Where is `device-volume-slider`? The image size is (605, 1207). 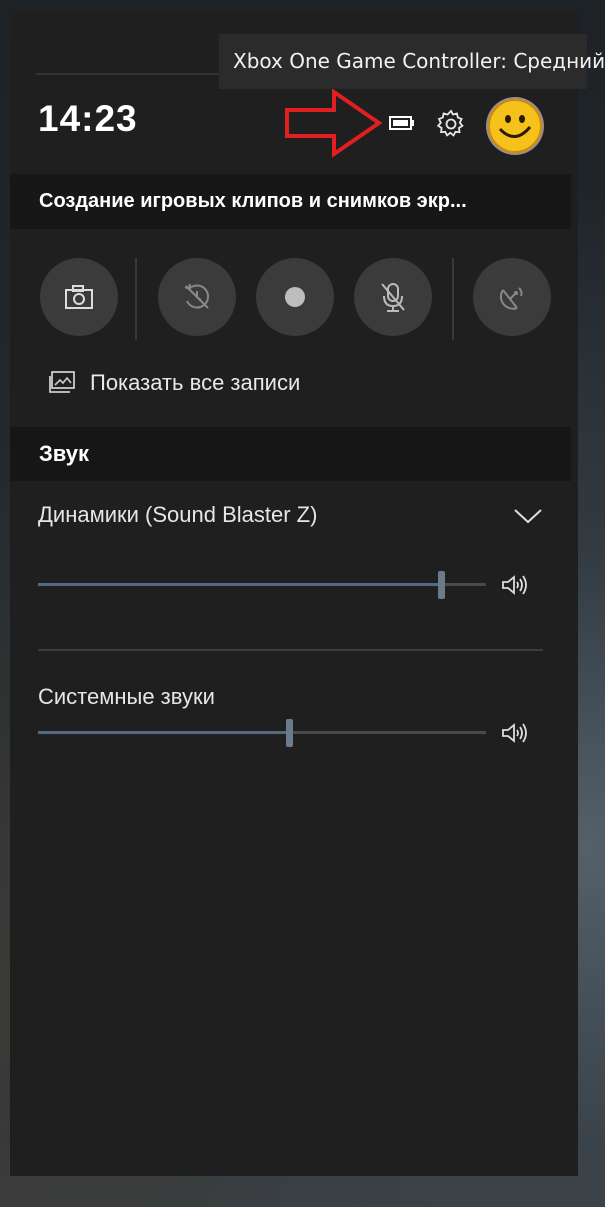 device-volume-slider is located at coordinates (262, 585).